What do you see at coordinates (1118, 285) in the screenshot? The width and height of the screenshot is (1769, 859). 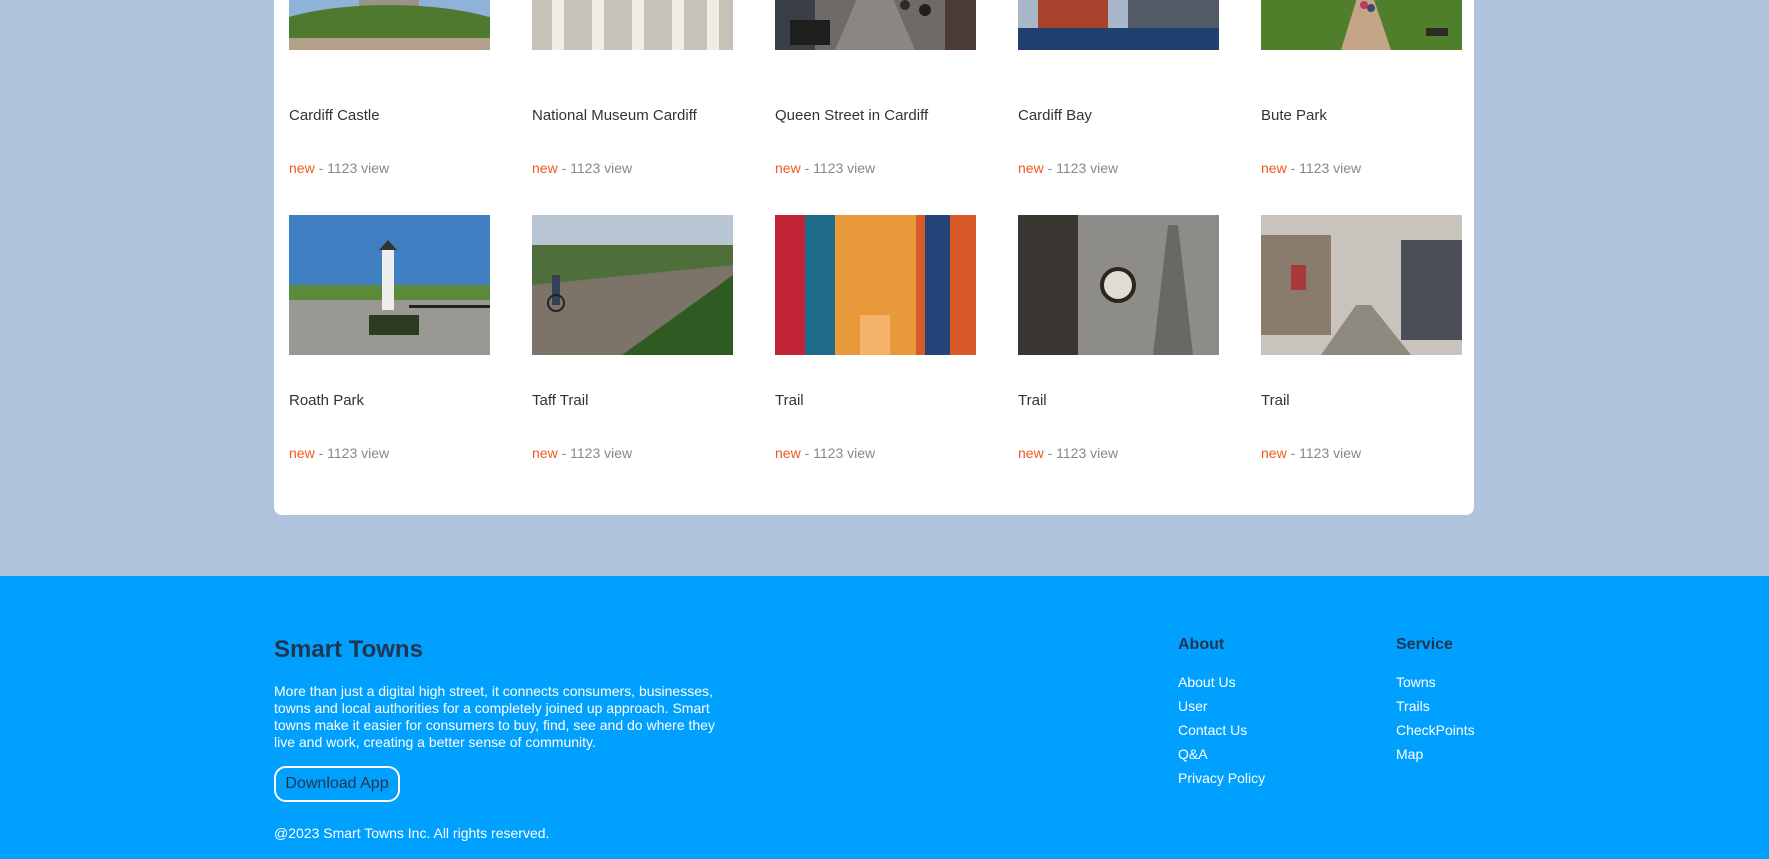 I see `street-clock-photo` at bounding box center [1118, 285].